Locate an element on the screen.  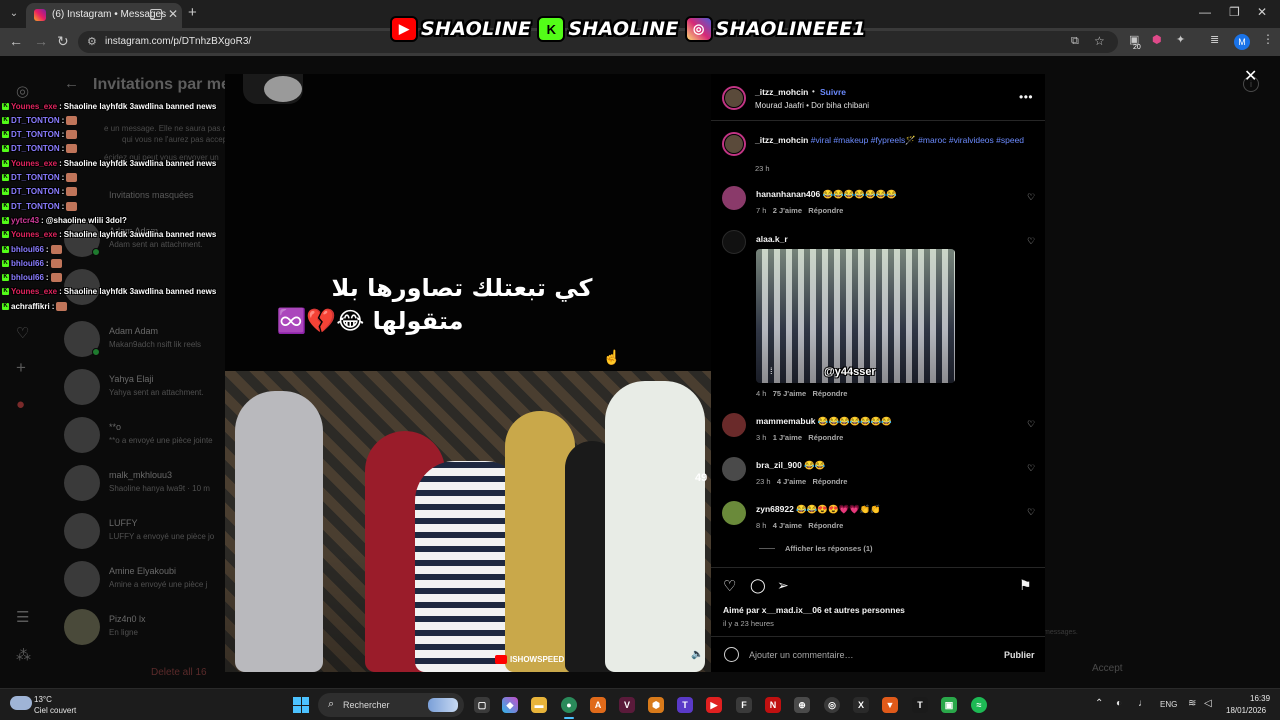
meta-apps-icon: ⁂ is located at coordinates (23, 655).